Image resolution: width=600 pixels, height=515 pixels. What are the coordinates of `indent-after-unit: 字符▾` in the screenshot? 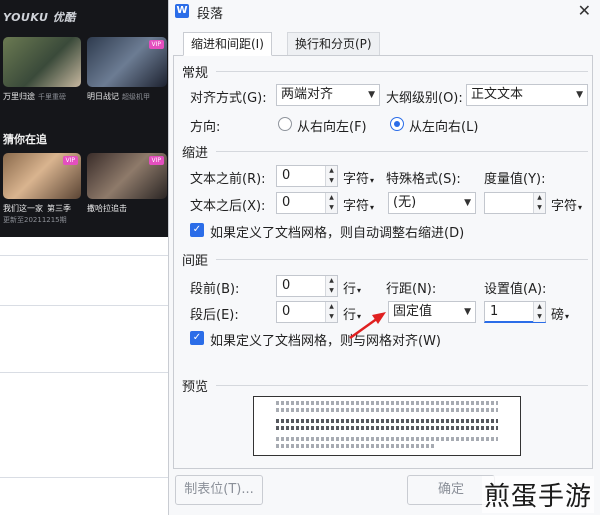 It's located at (358, 204).